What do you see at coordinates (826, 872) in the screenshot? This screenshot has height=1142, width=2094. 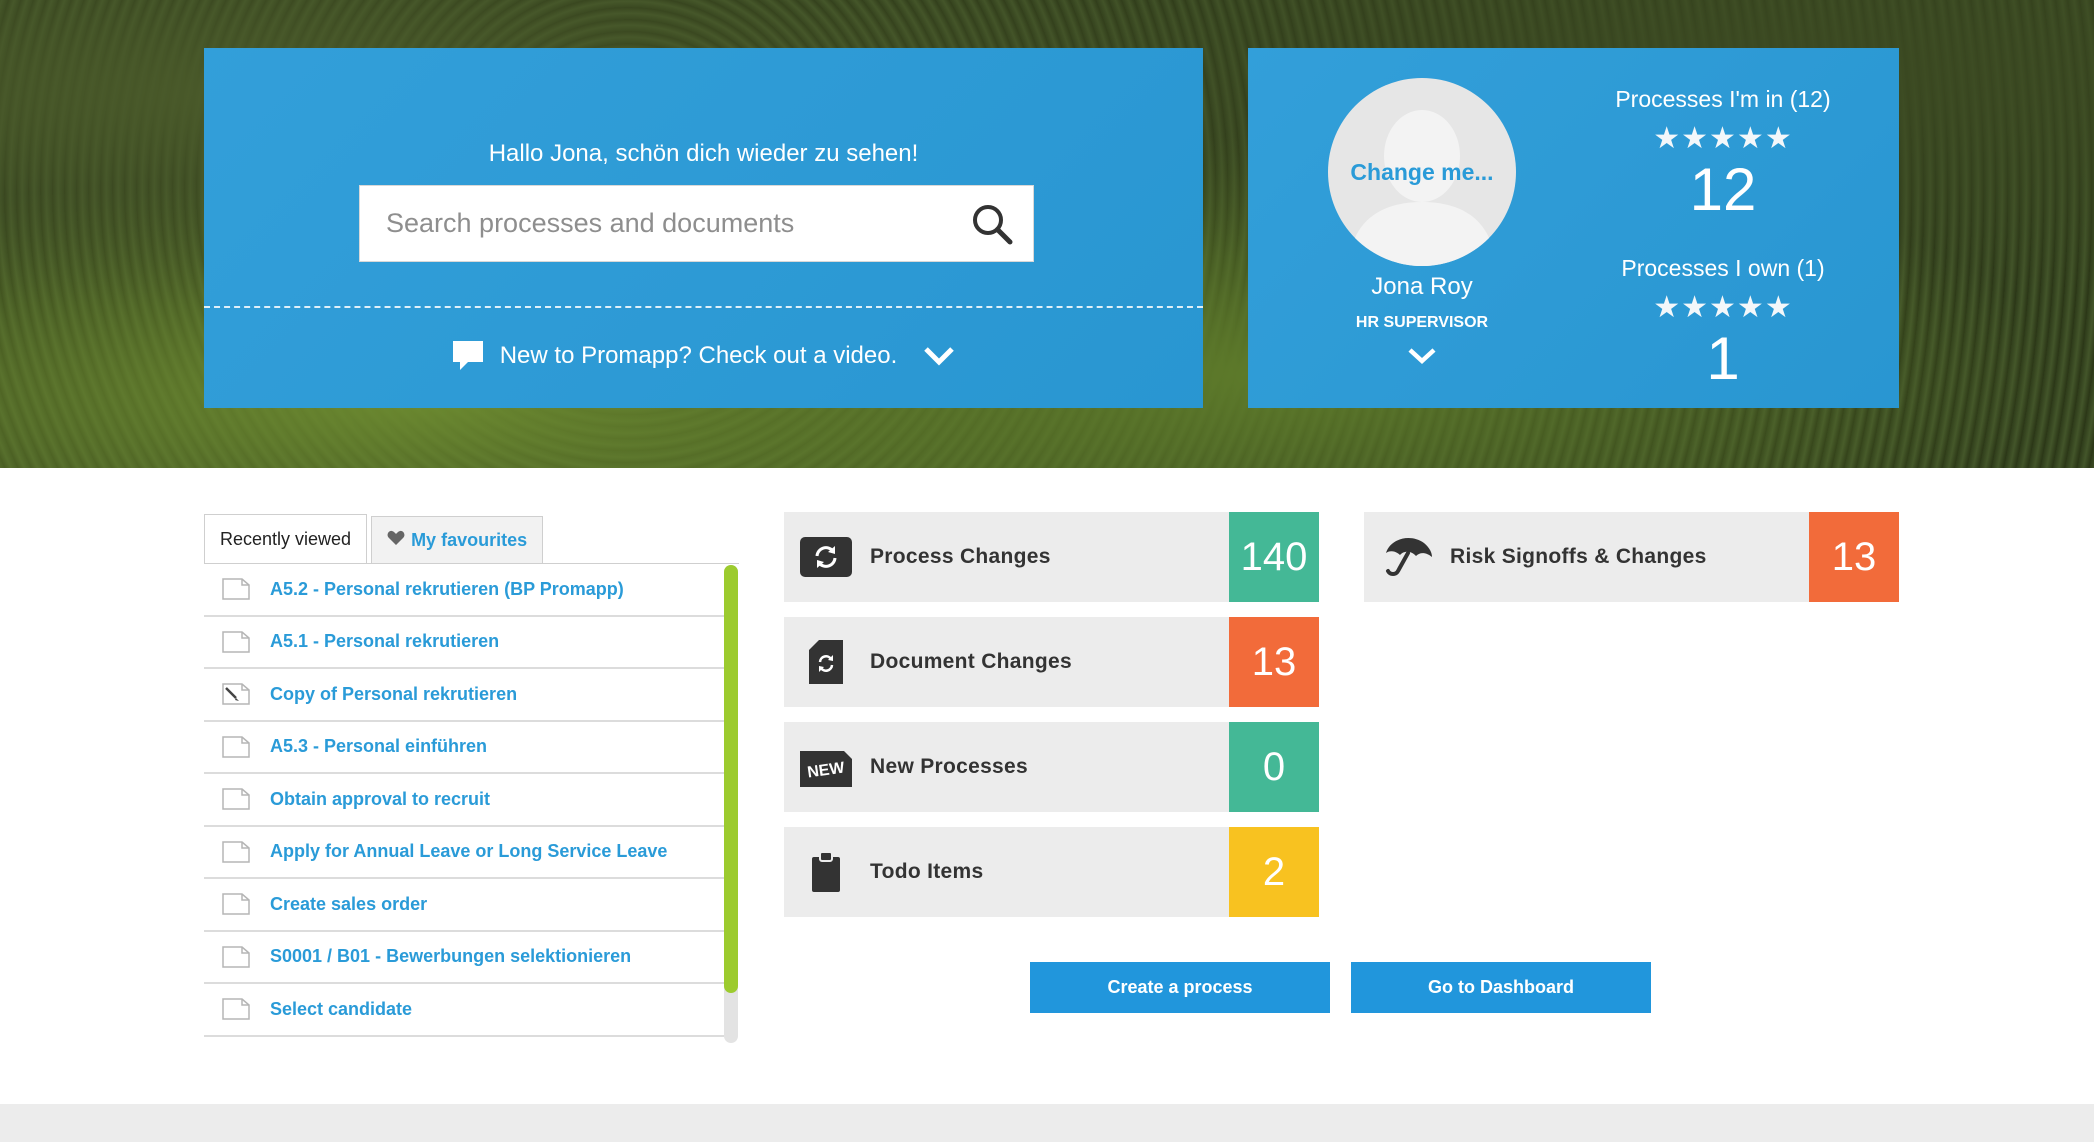 I see `clipboard-icon` at bounding box center [826, 872].